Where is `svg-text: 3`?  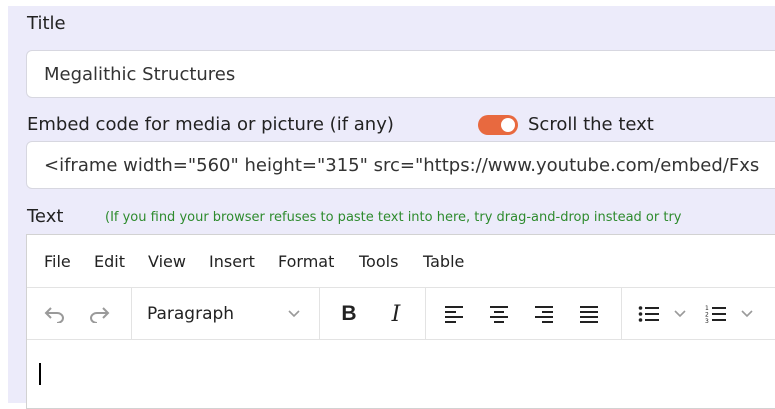
svg-text: 3 is located at coordinates (707, 321).